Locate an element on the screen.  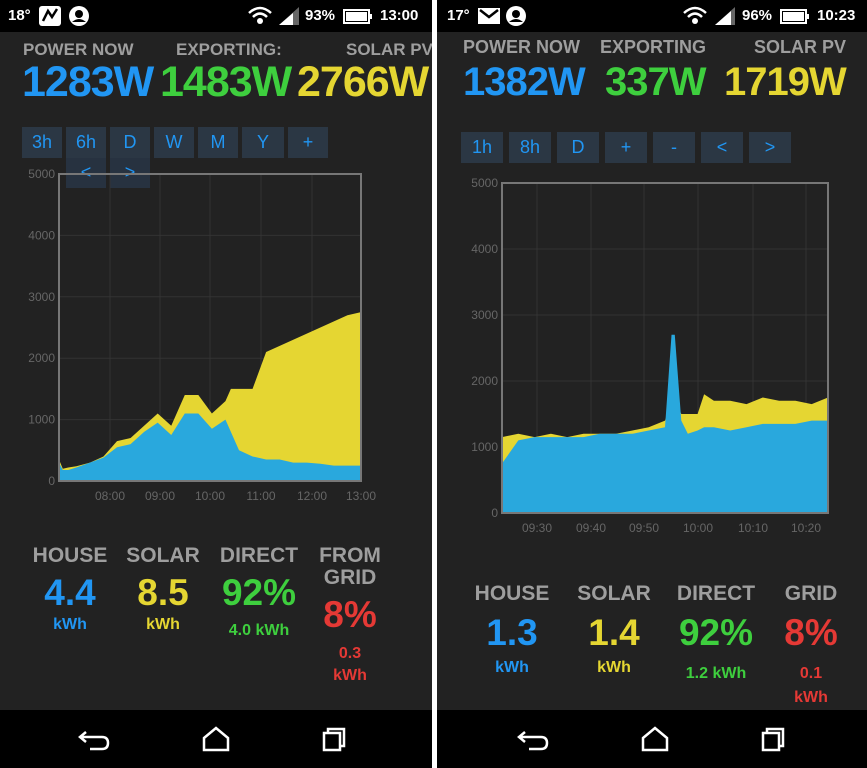
x-tick-label: 11:00 is located at coordinates (260, 496).